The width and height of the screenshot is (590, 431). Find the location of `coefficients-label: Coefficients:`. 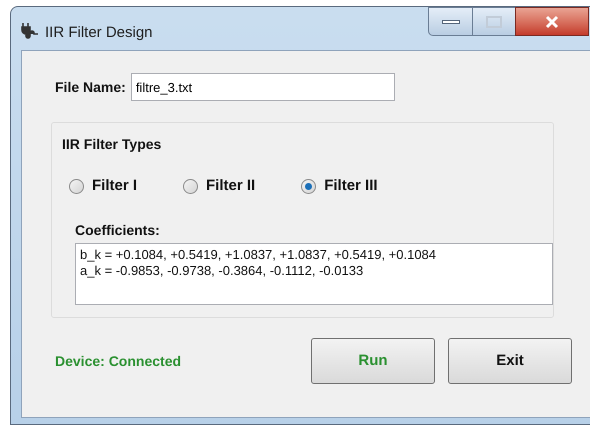

coefficients-label: Coefficients: is located at coordinates (118, 230).